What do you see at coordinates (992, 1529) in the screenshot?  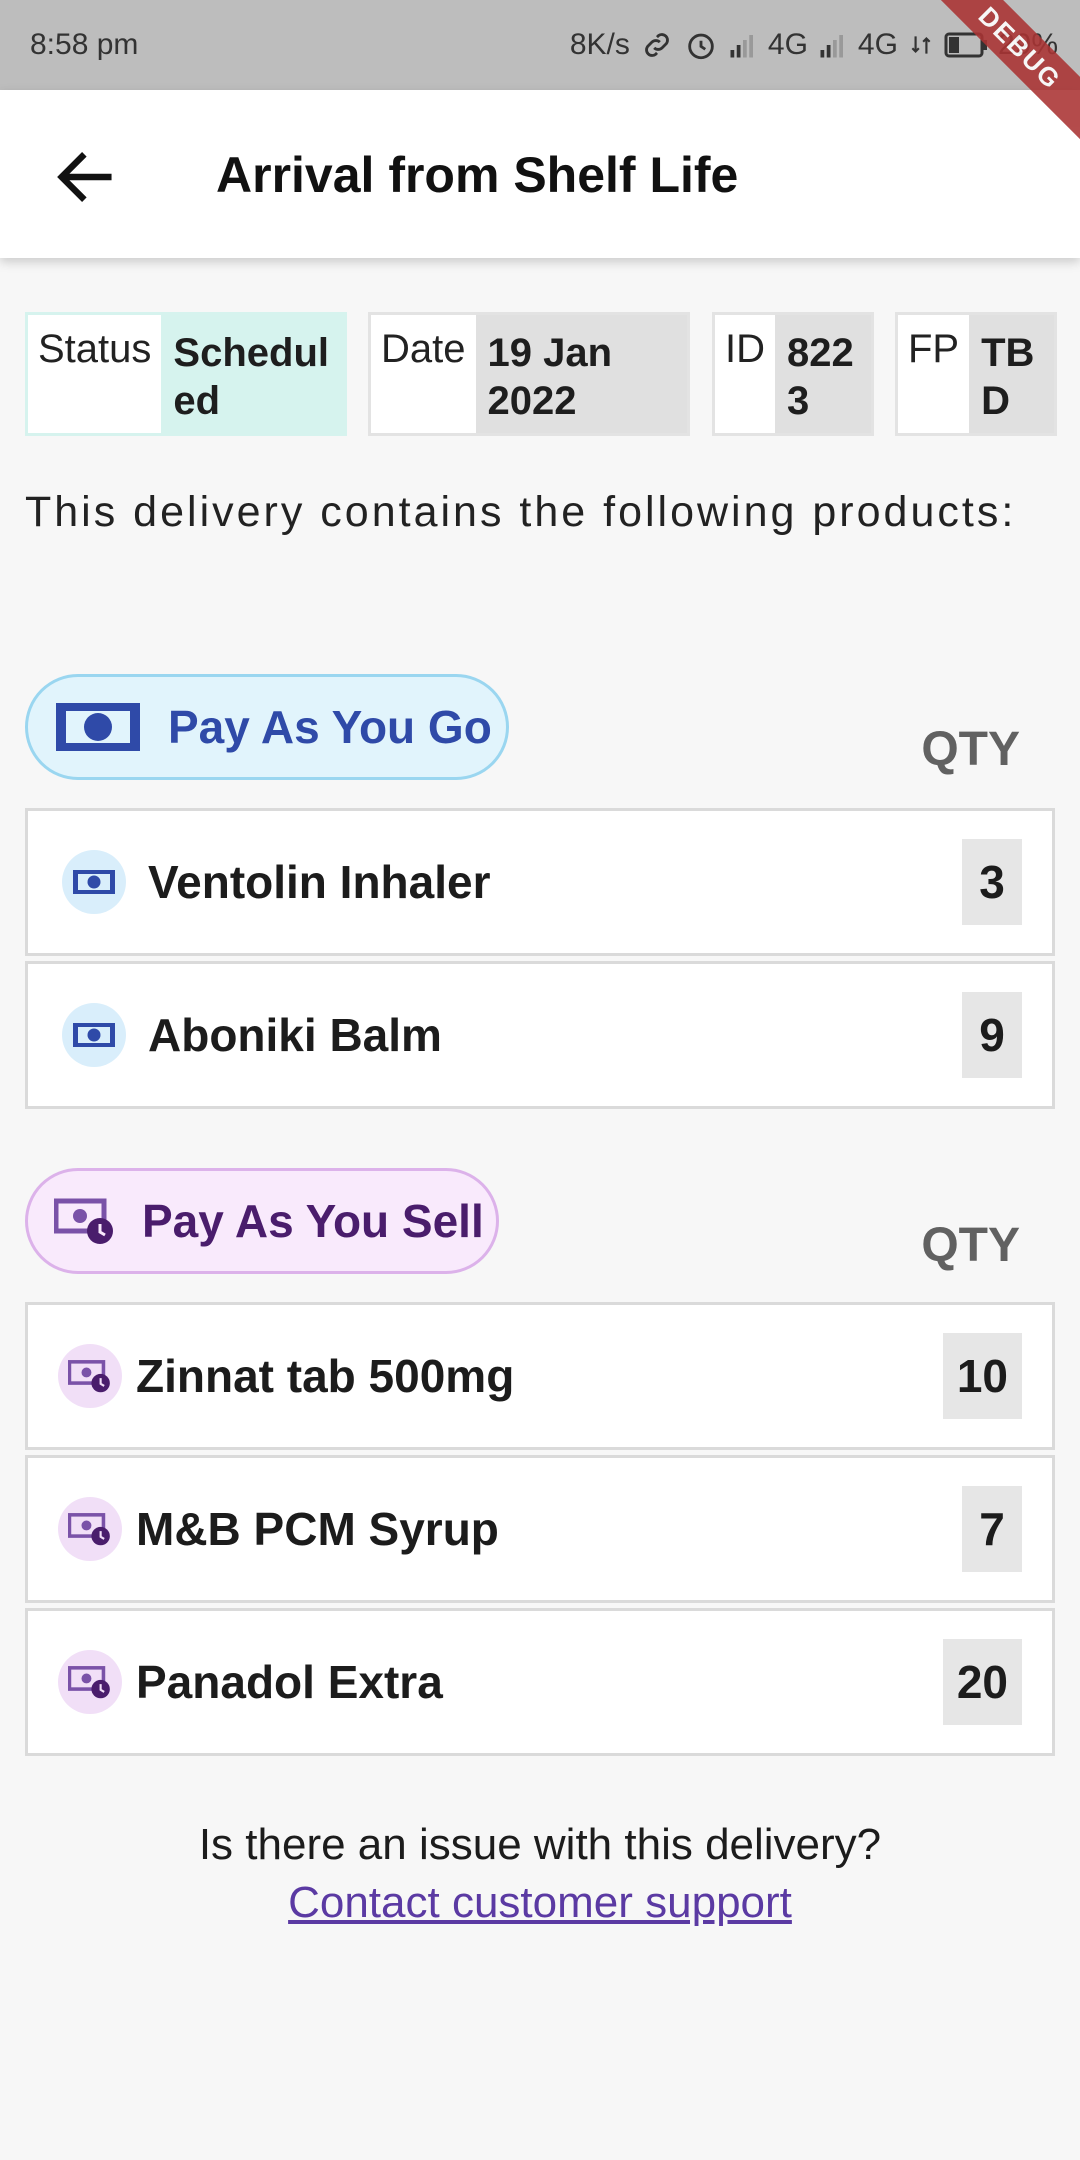 I see `product-qty: 7` at bounding box center [992, 1529].